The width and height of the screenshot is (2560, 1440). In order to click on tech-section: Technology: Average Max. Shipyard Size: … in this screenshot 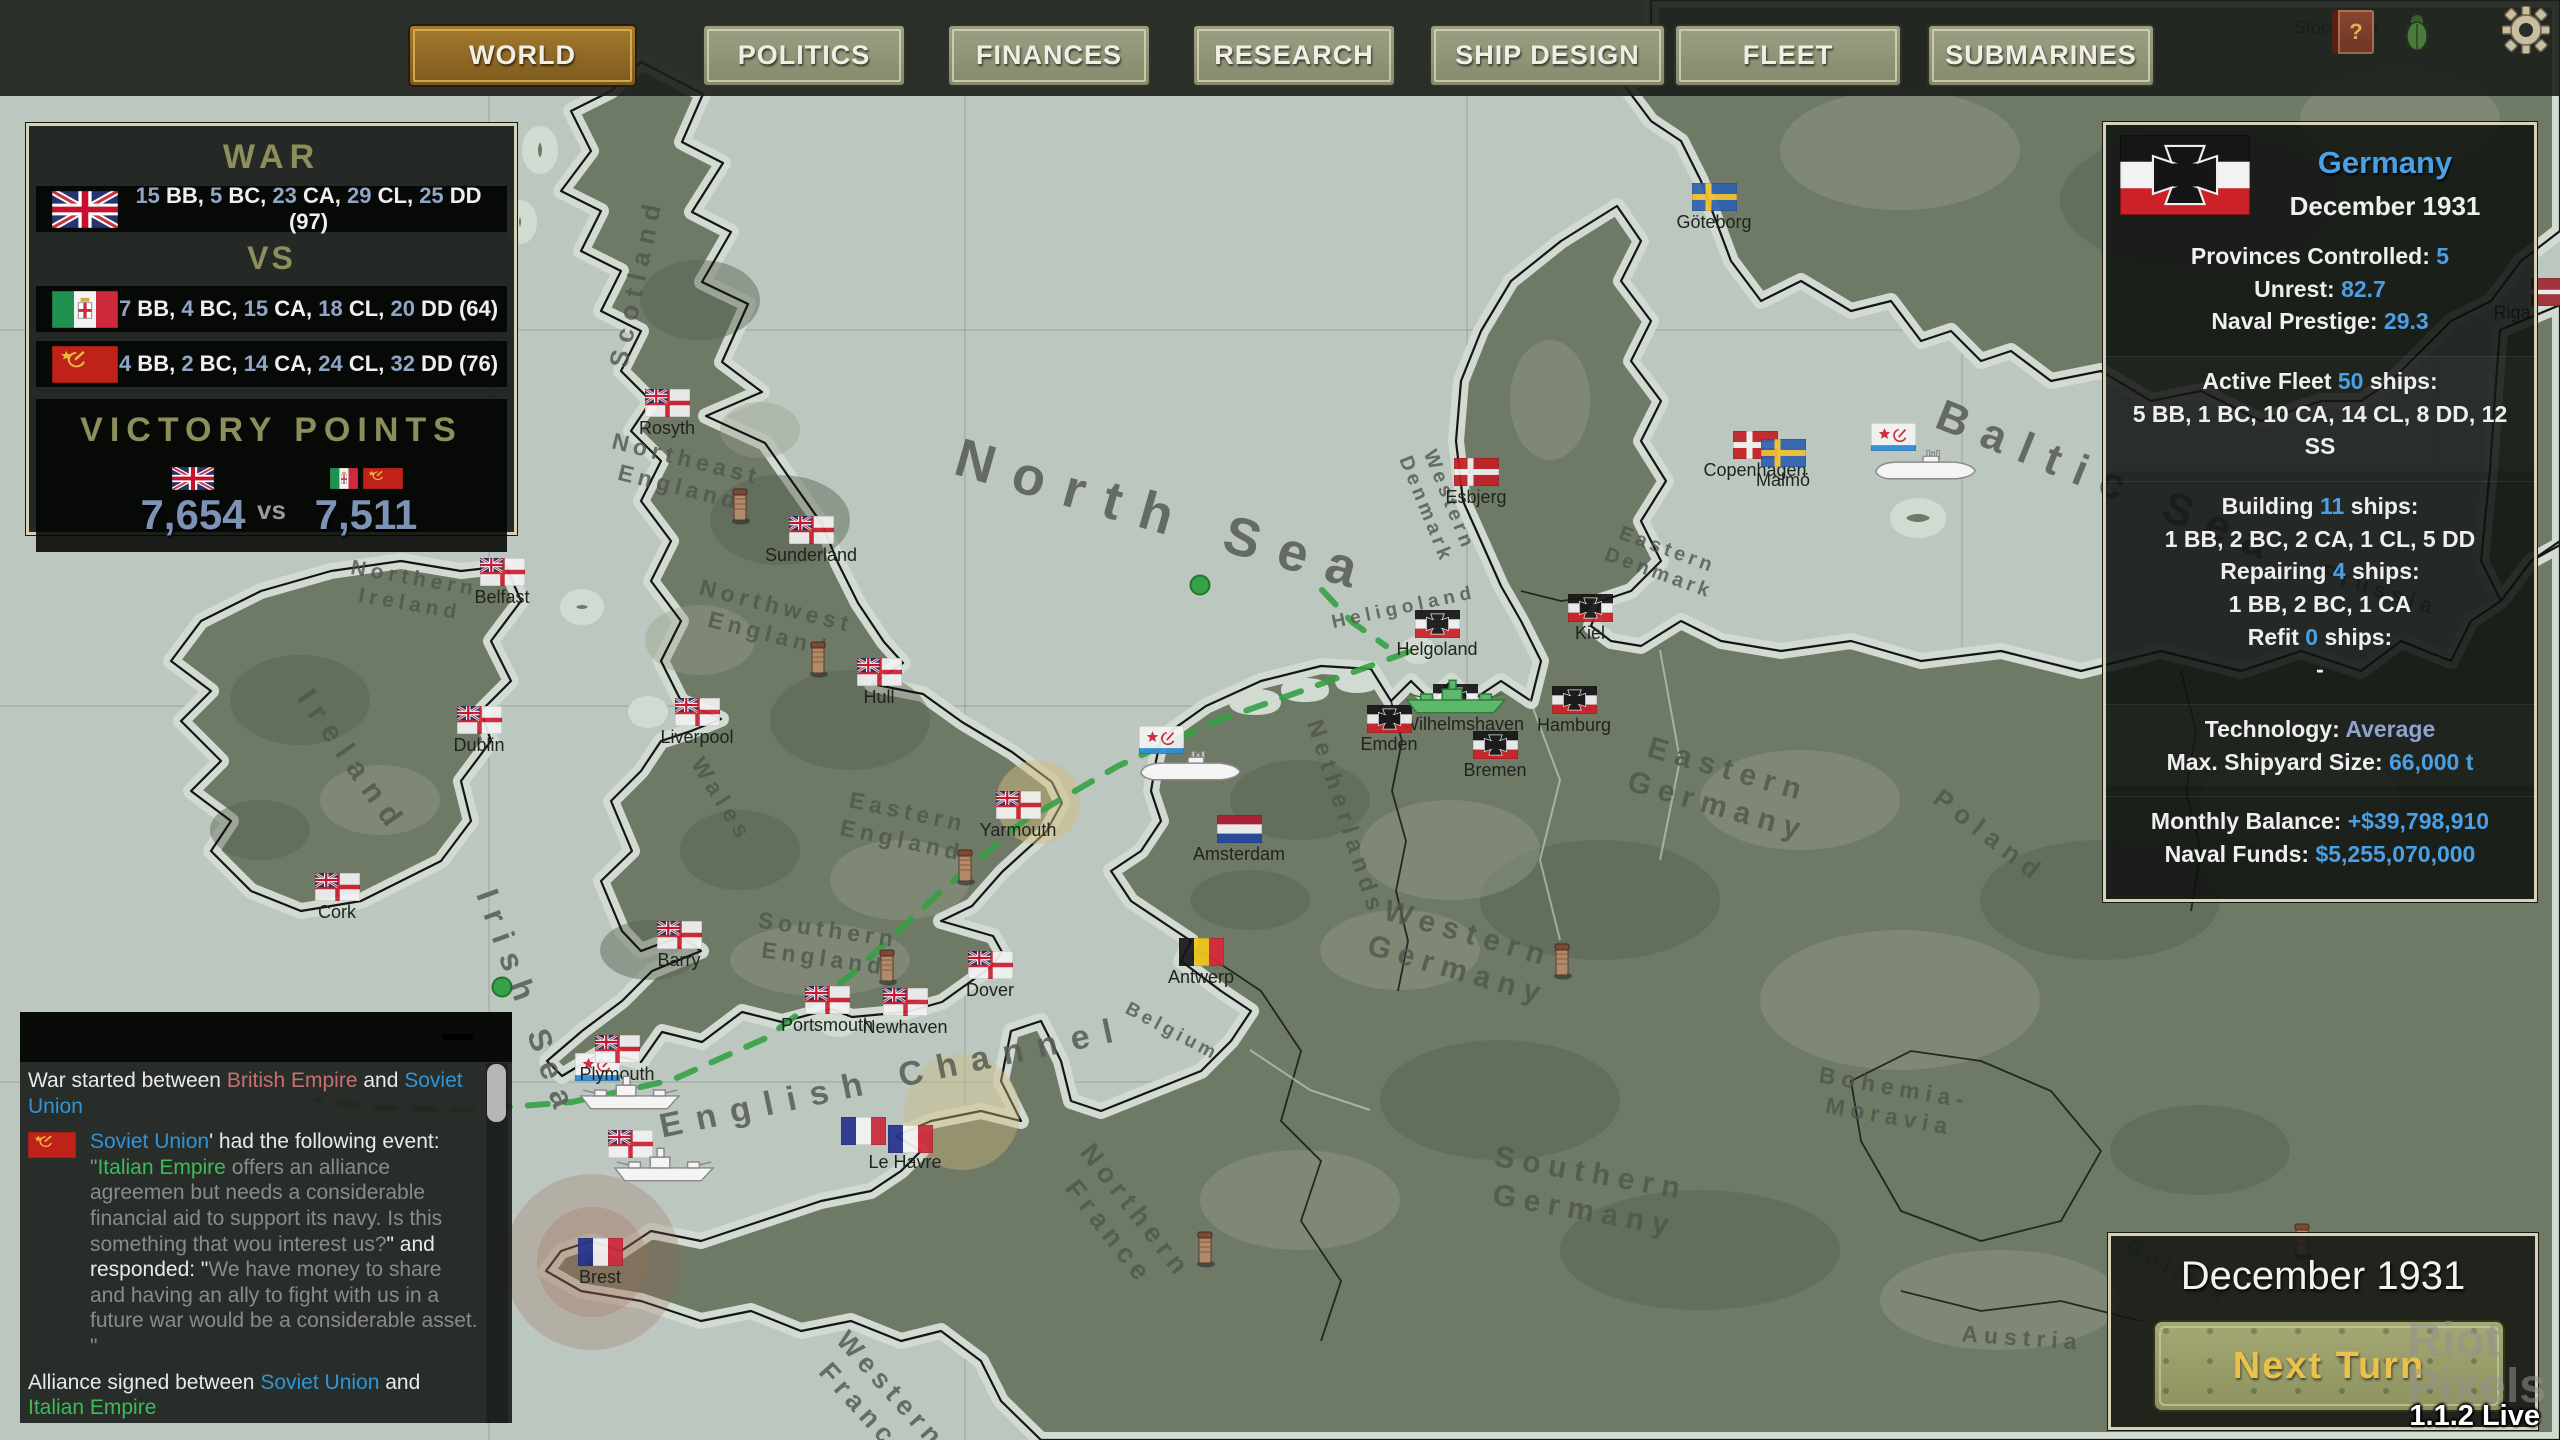, I will do `click(2320, 744)`.